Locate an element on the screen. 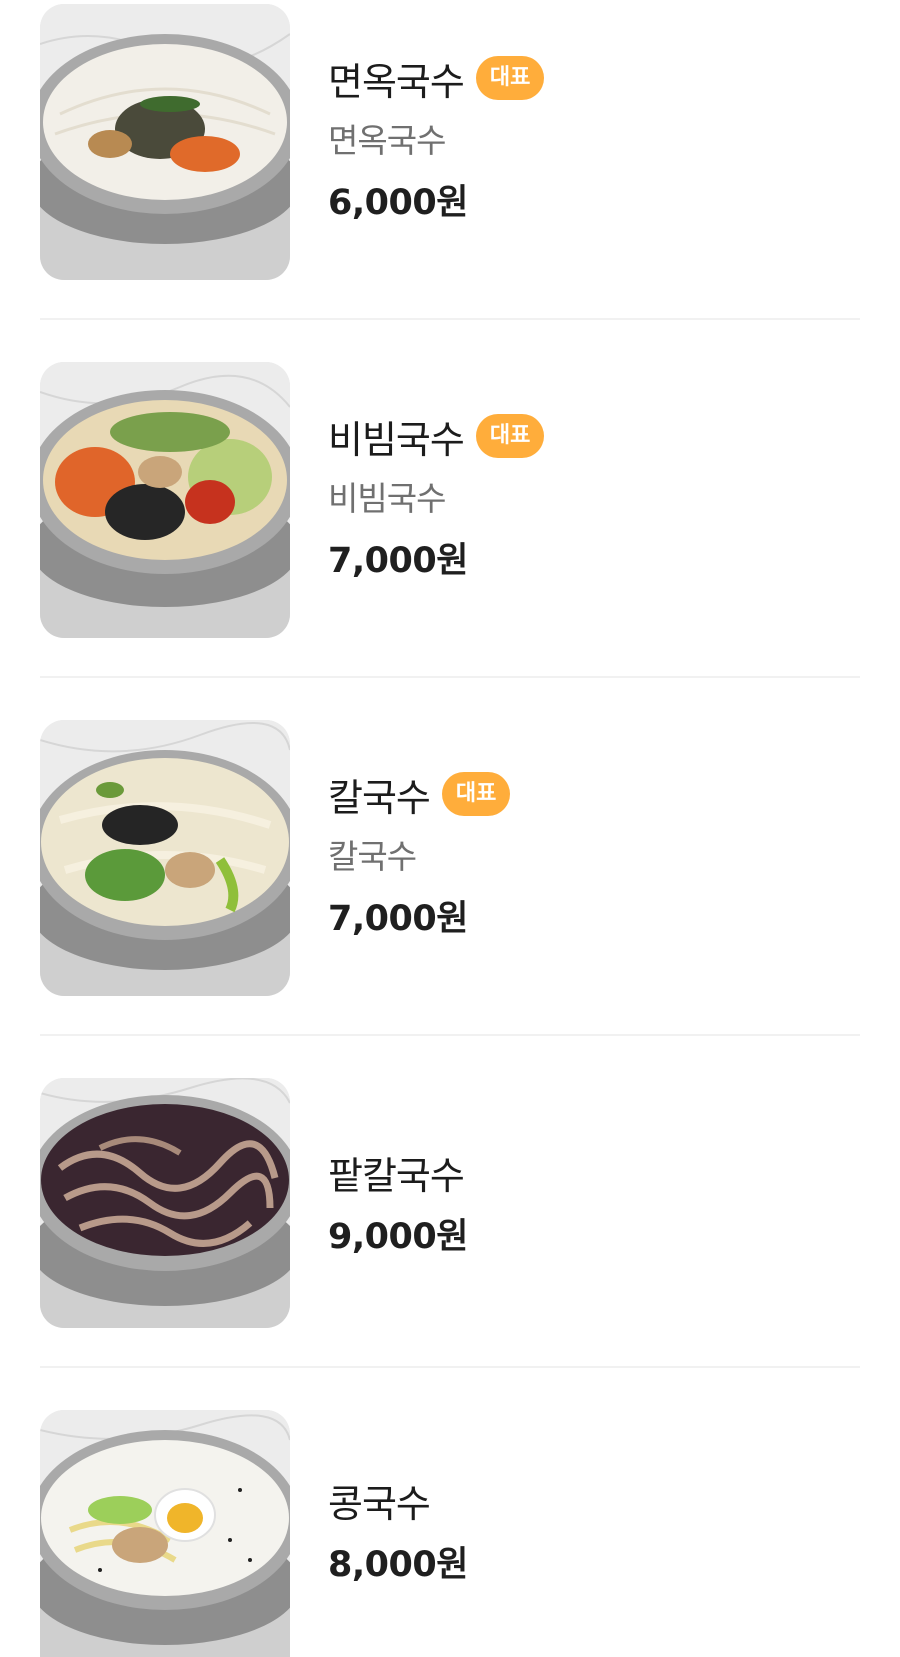 The image size is (900, 1657). menu-item-description: 면옥국수 is located at coordinates (387, 140).